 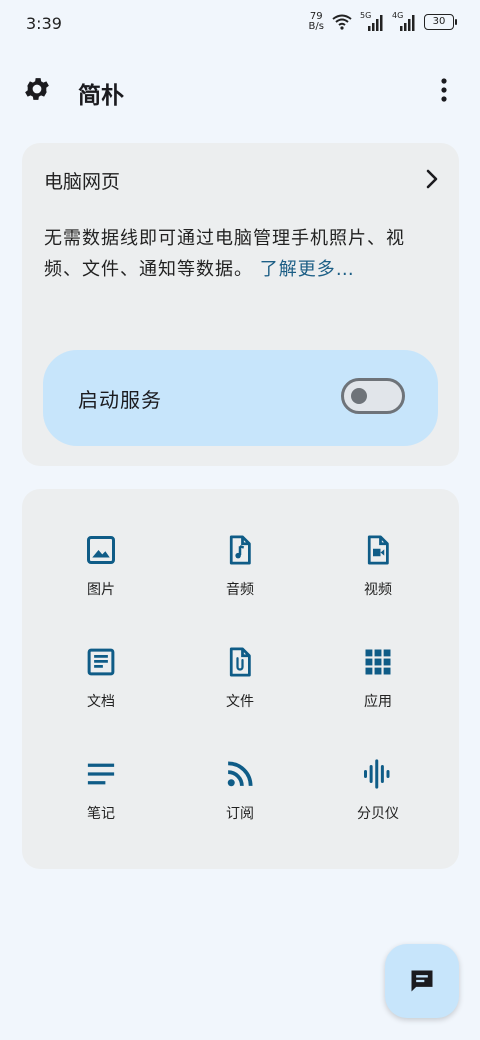 I want to click on grid-item-decibel-meter: 分贝仪, so click(x=378, y=804).